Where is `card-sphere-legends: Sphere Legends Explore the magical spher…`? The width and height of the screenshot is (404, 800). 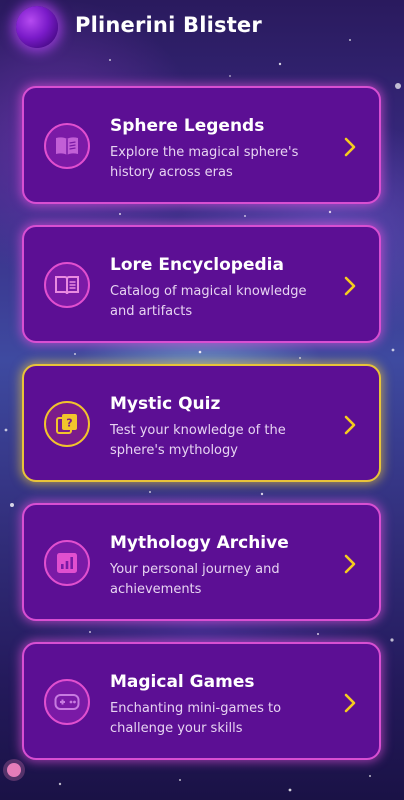 card-sphere-legends: Sphere Legends Explore the magical spher… is located at coordinates (201, 145).